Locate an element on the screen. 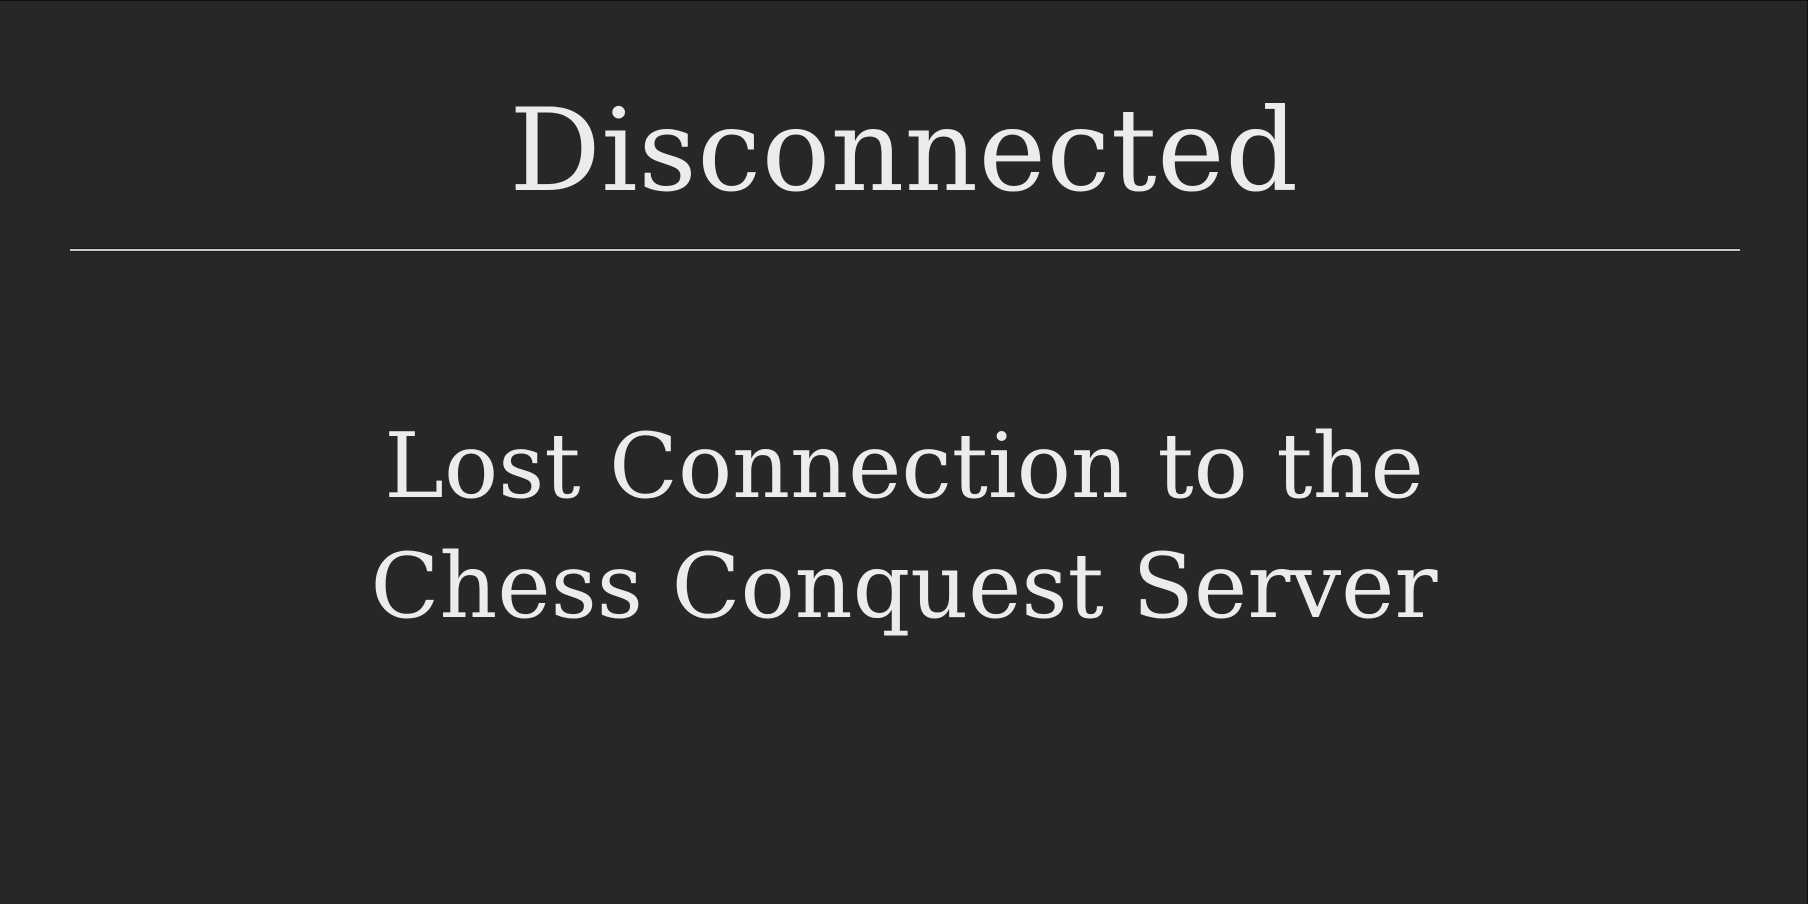 The height and width of the screenshot is (904, 1808). title-divider is located at coordinates (905, 250).